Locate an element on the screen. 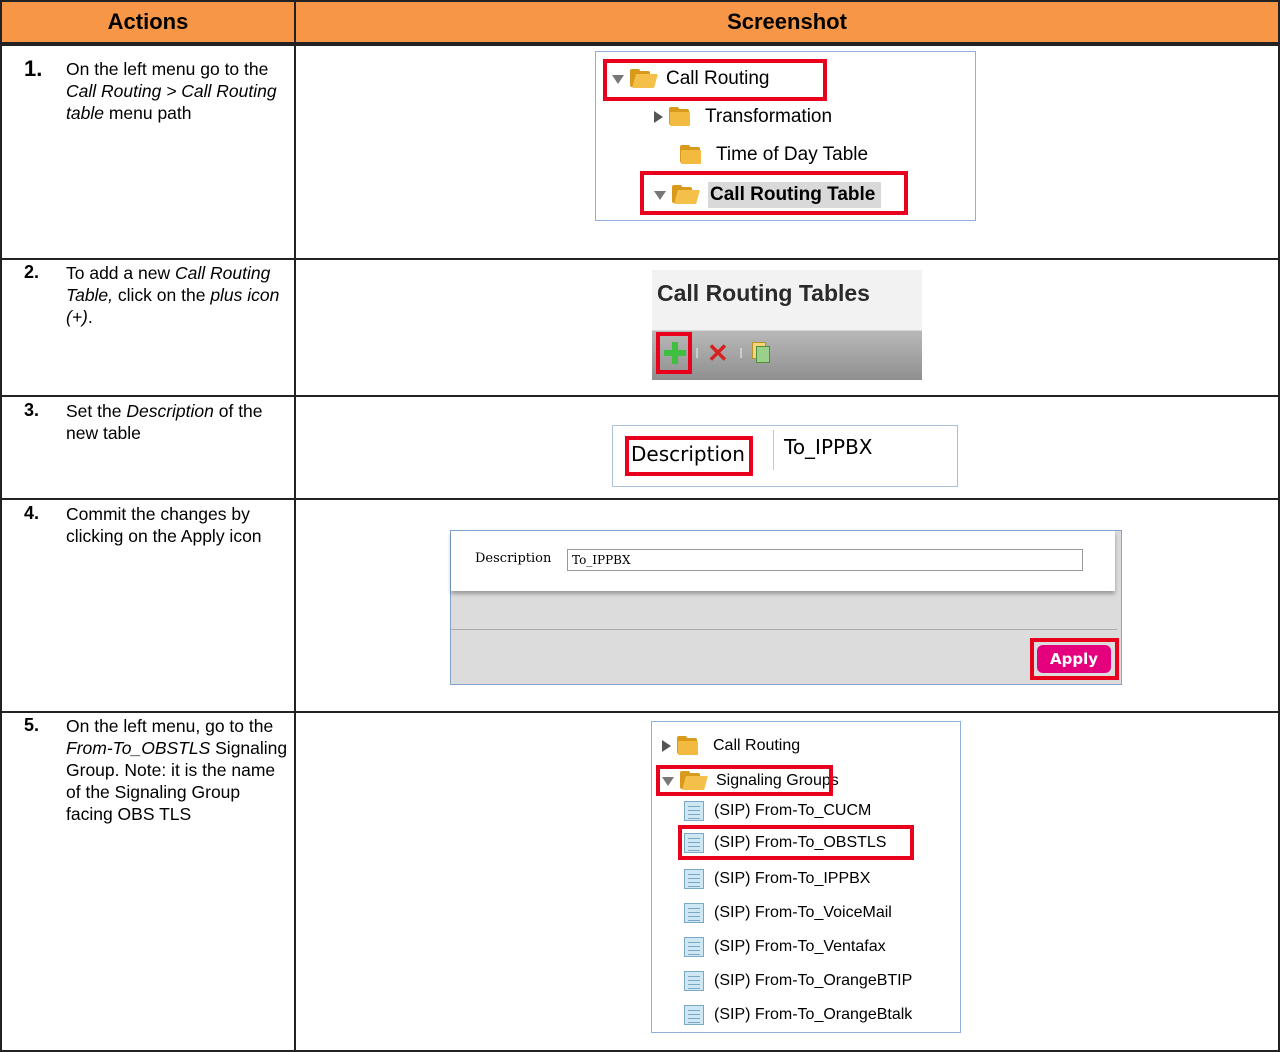  outer-left-border is located at coordinates (1, 526).